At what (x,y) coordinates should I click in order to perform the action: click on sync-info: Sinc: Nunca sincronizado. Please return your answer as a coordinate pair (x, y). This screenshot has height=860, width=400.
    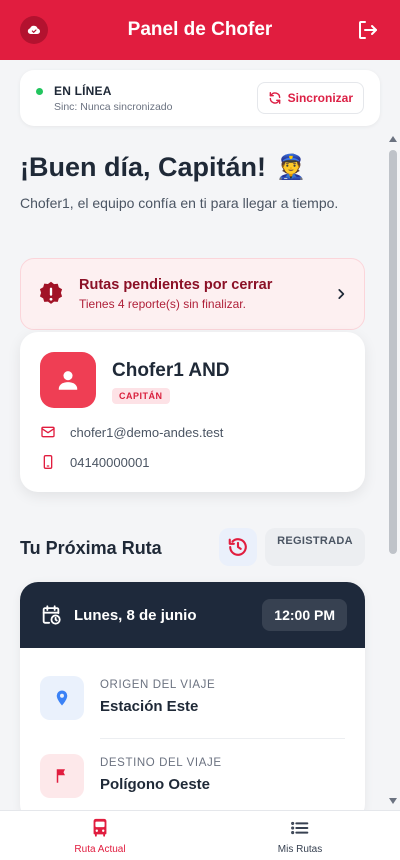
    Looking at the image, I should click on (113, 106).